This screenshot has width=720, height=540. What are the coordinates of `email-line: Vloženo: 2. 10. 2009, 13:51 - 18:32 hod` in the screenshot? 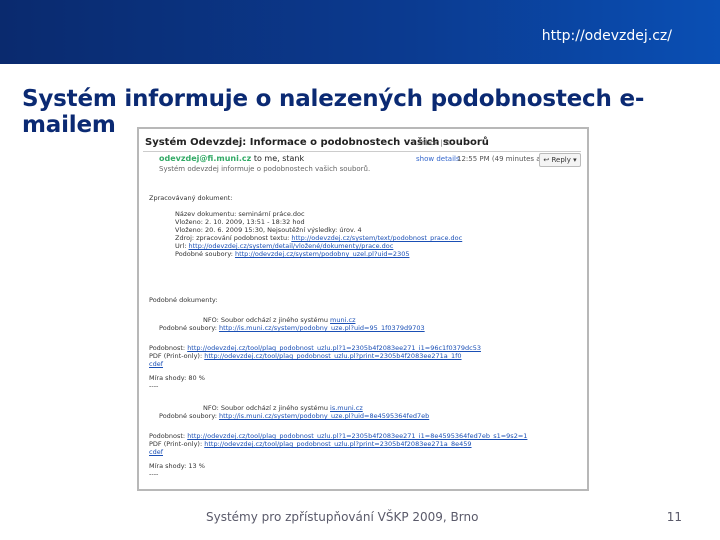 It's located at (240, 222).